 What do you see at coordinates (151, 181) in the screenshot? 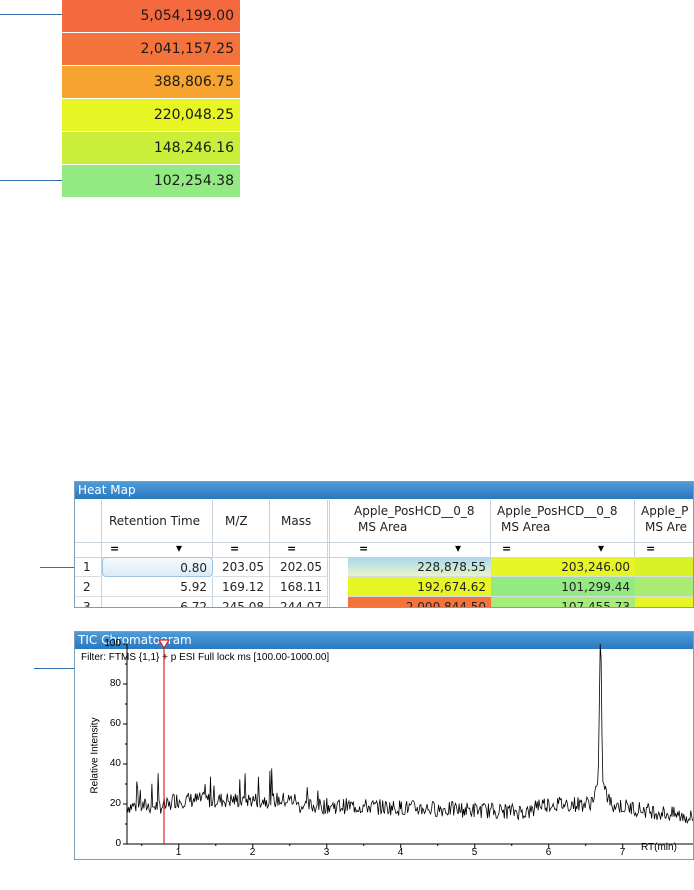
I see `legend-value: 102,254.38` at bounding box center [151, 181].